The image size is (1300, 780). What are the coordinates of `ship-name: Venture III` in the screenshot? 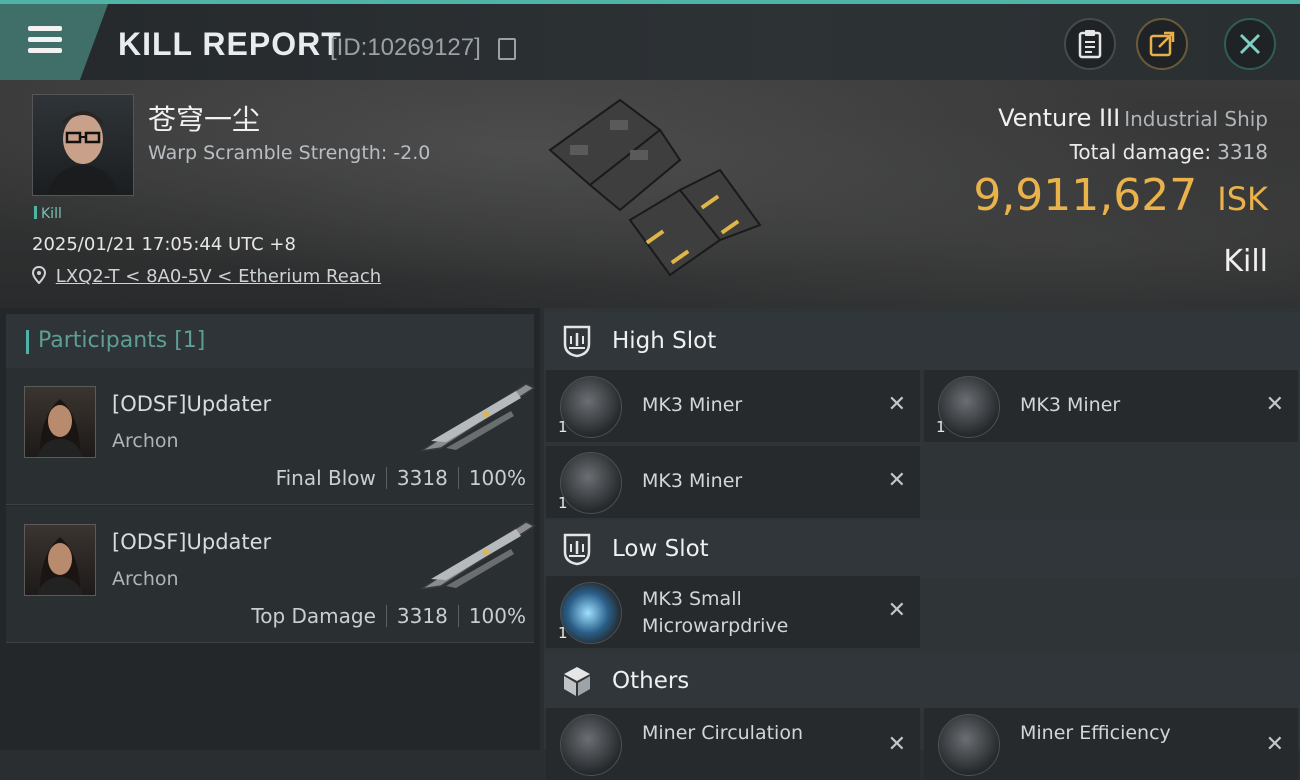 It's located at (1059, 118).